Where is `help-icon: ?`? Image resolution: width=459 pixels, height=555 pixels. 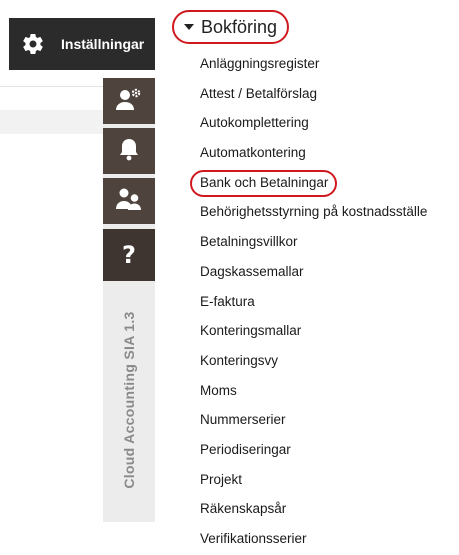
help-icon: ? is located at coordinates (129, 255).